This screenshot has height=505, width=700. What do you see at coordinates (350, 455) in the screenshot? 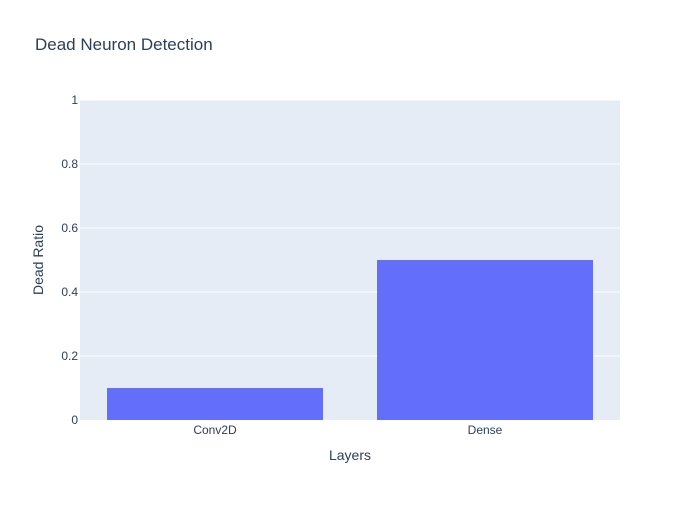
I see `x-axis-title: Layers` at bounding box center [350, 455].